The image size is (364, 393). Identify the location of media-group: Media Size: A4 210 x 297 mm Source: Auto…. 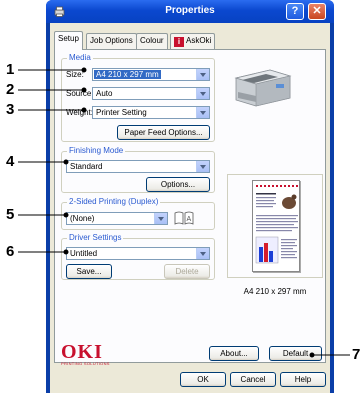
(138, 97).